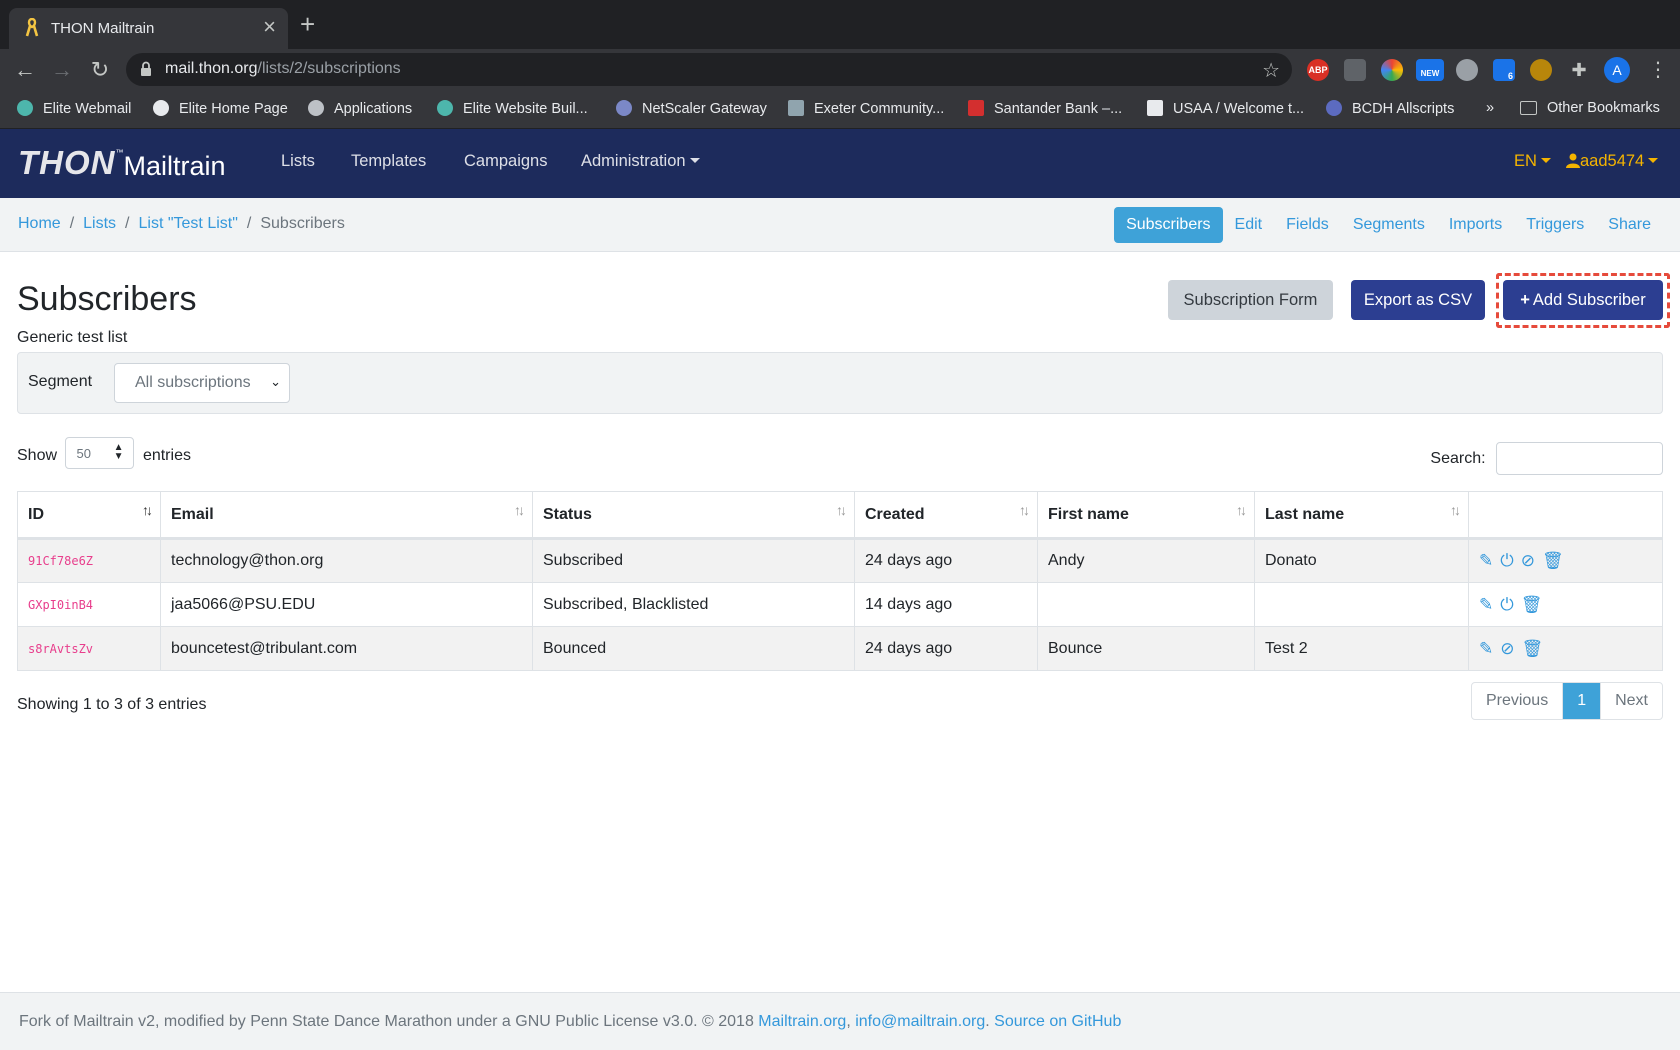  Describe the element at coordinates (1517, 701) in the screenshot. I see `pagination-previous: Previous` at that location.